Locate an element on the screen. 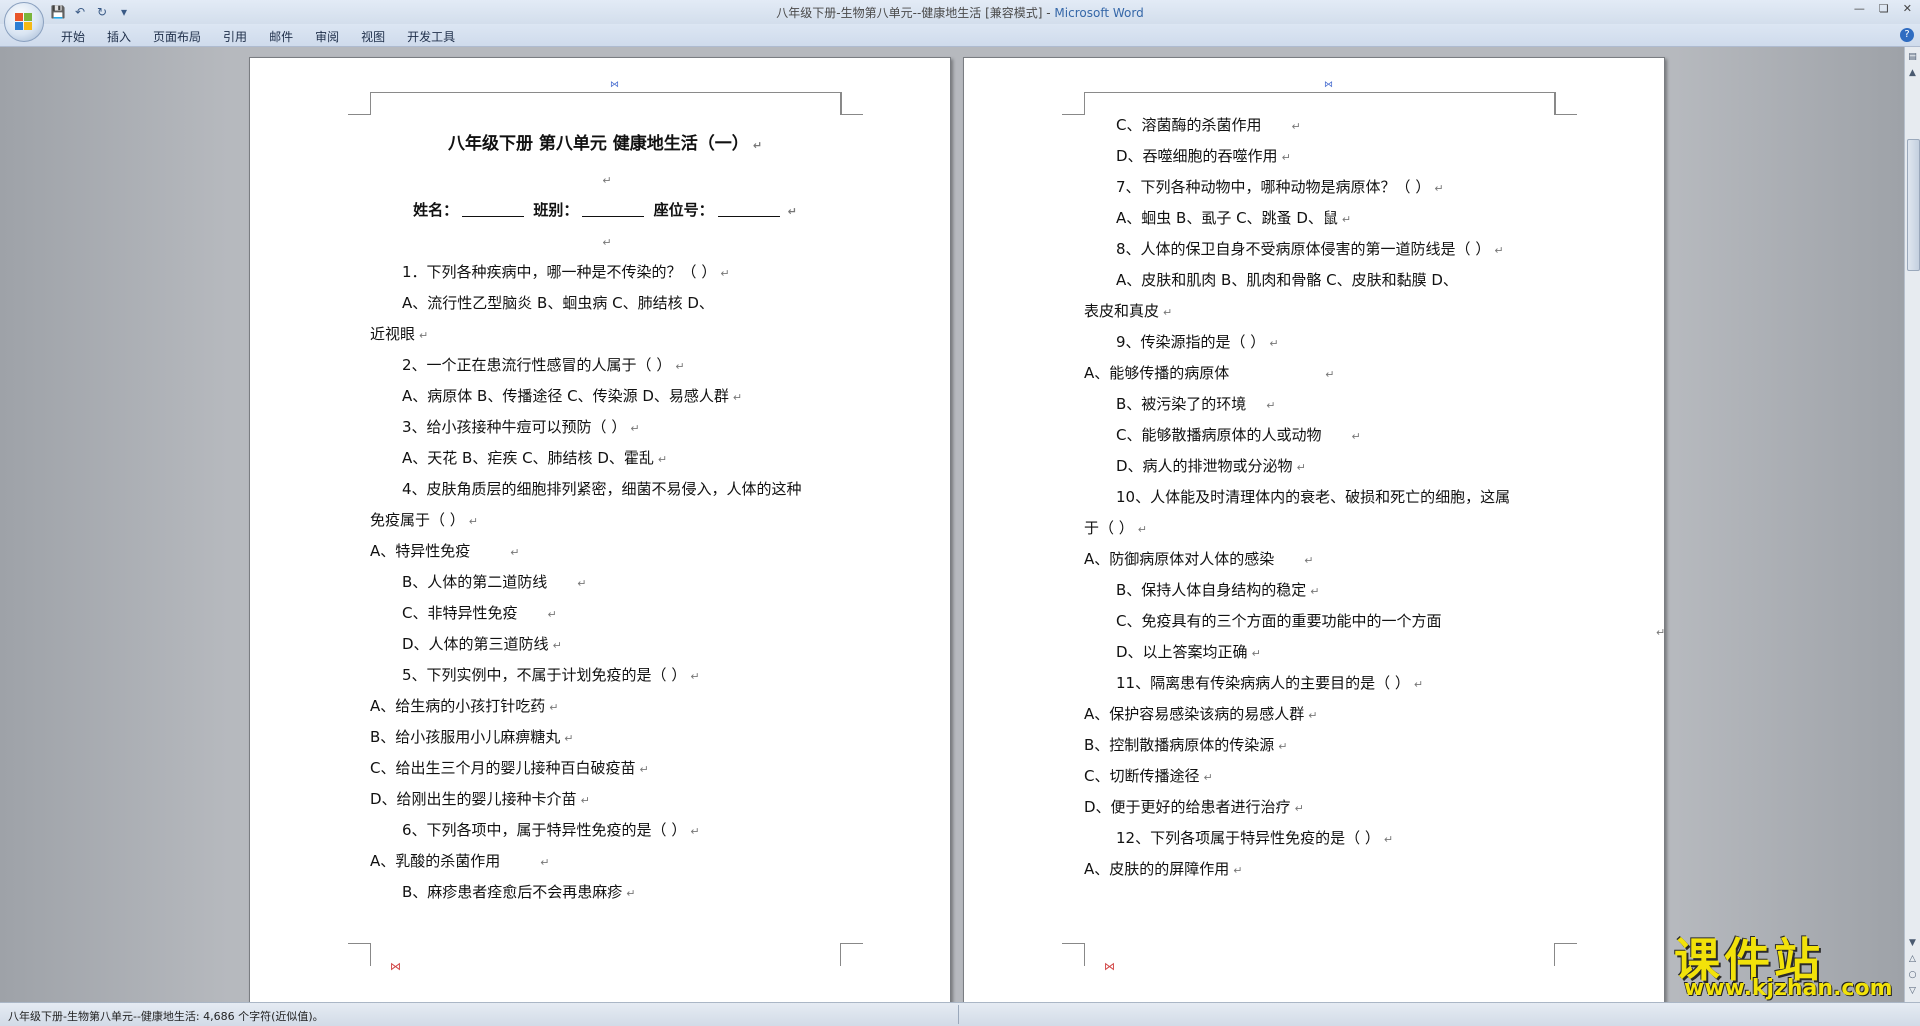 This screenshot has width=1920, height=1026. question-line: 5、下列实例中，不属于计划免疫的是（ ） ↵ is located at coordinates (551, 675).